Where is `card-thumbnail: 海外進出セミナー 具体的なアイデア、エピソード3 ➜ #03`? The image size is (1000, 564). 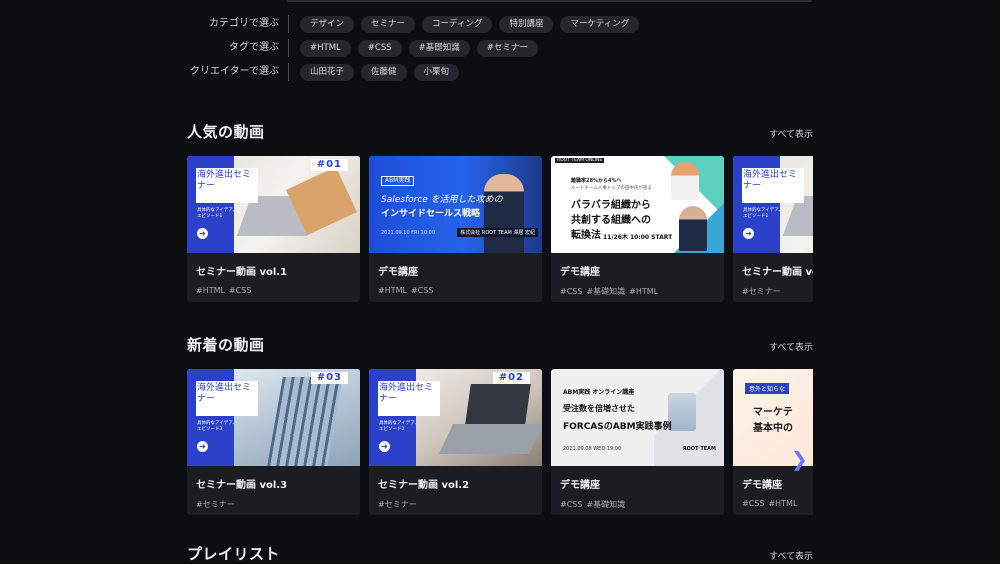
card-thumbnail: 海外進出セミナー 具体的なアイデア、エピソード3 ➜ #03 is located at coordinates (273, 417).